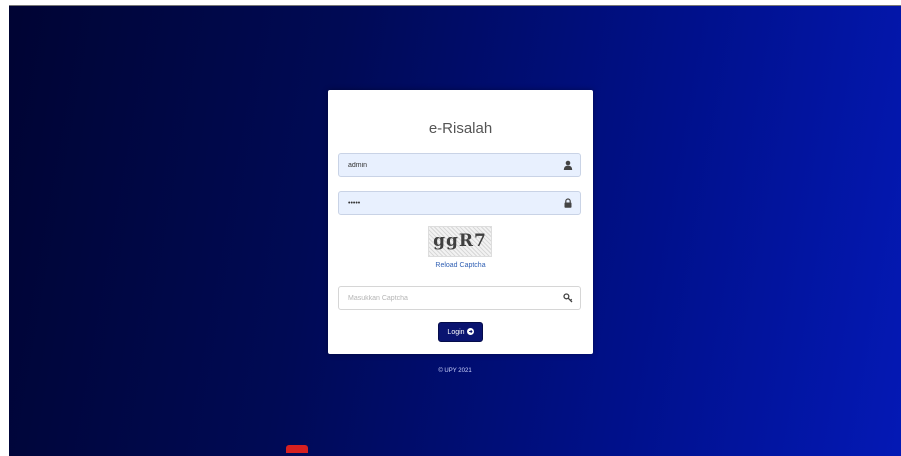 Image resolution: width=901 pixels, height=456 pixels. What do you see at coordinates (297, 449) in the screenshot?
I see `taskbar-app-tab` at bounding box center [297, 449].